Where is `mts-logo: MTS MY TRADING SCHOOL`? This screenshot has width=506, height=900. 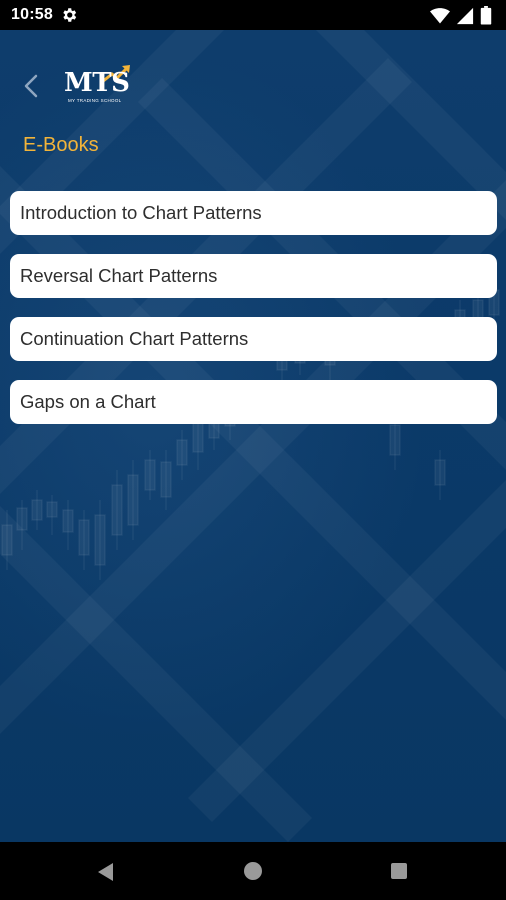
mts-logo: MTS MY TRADING SCHOOL is located at coordinates (99, 86).